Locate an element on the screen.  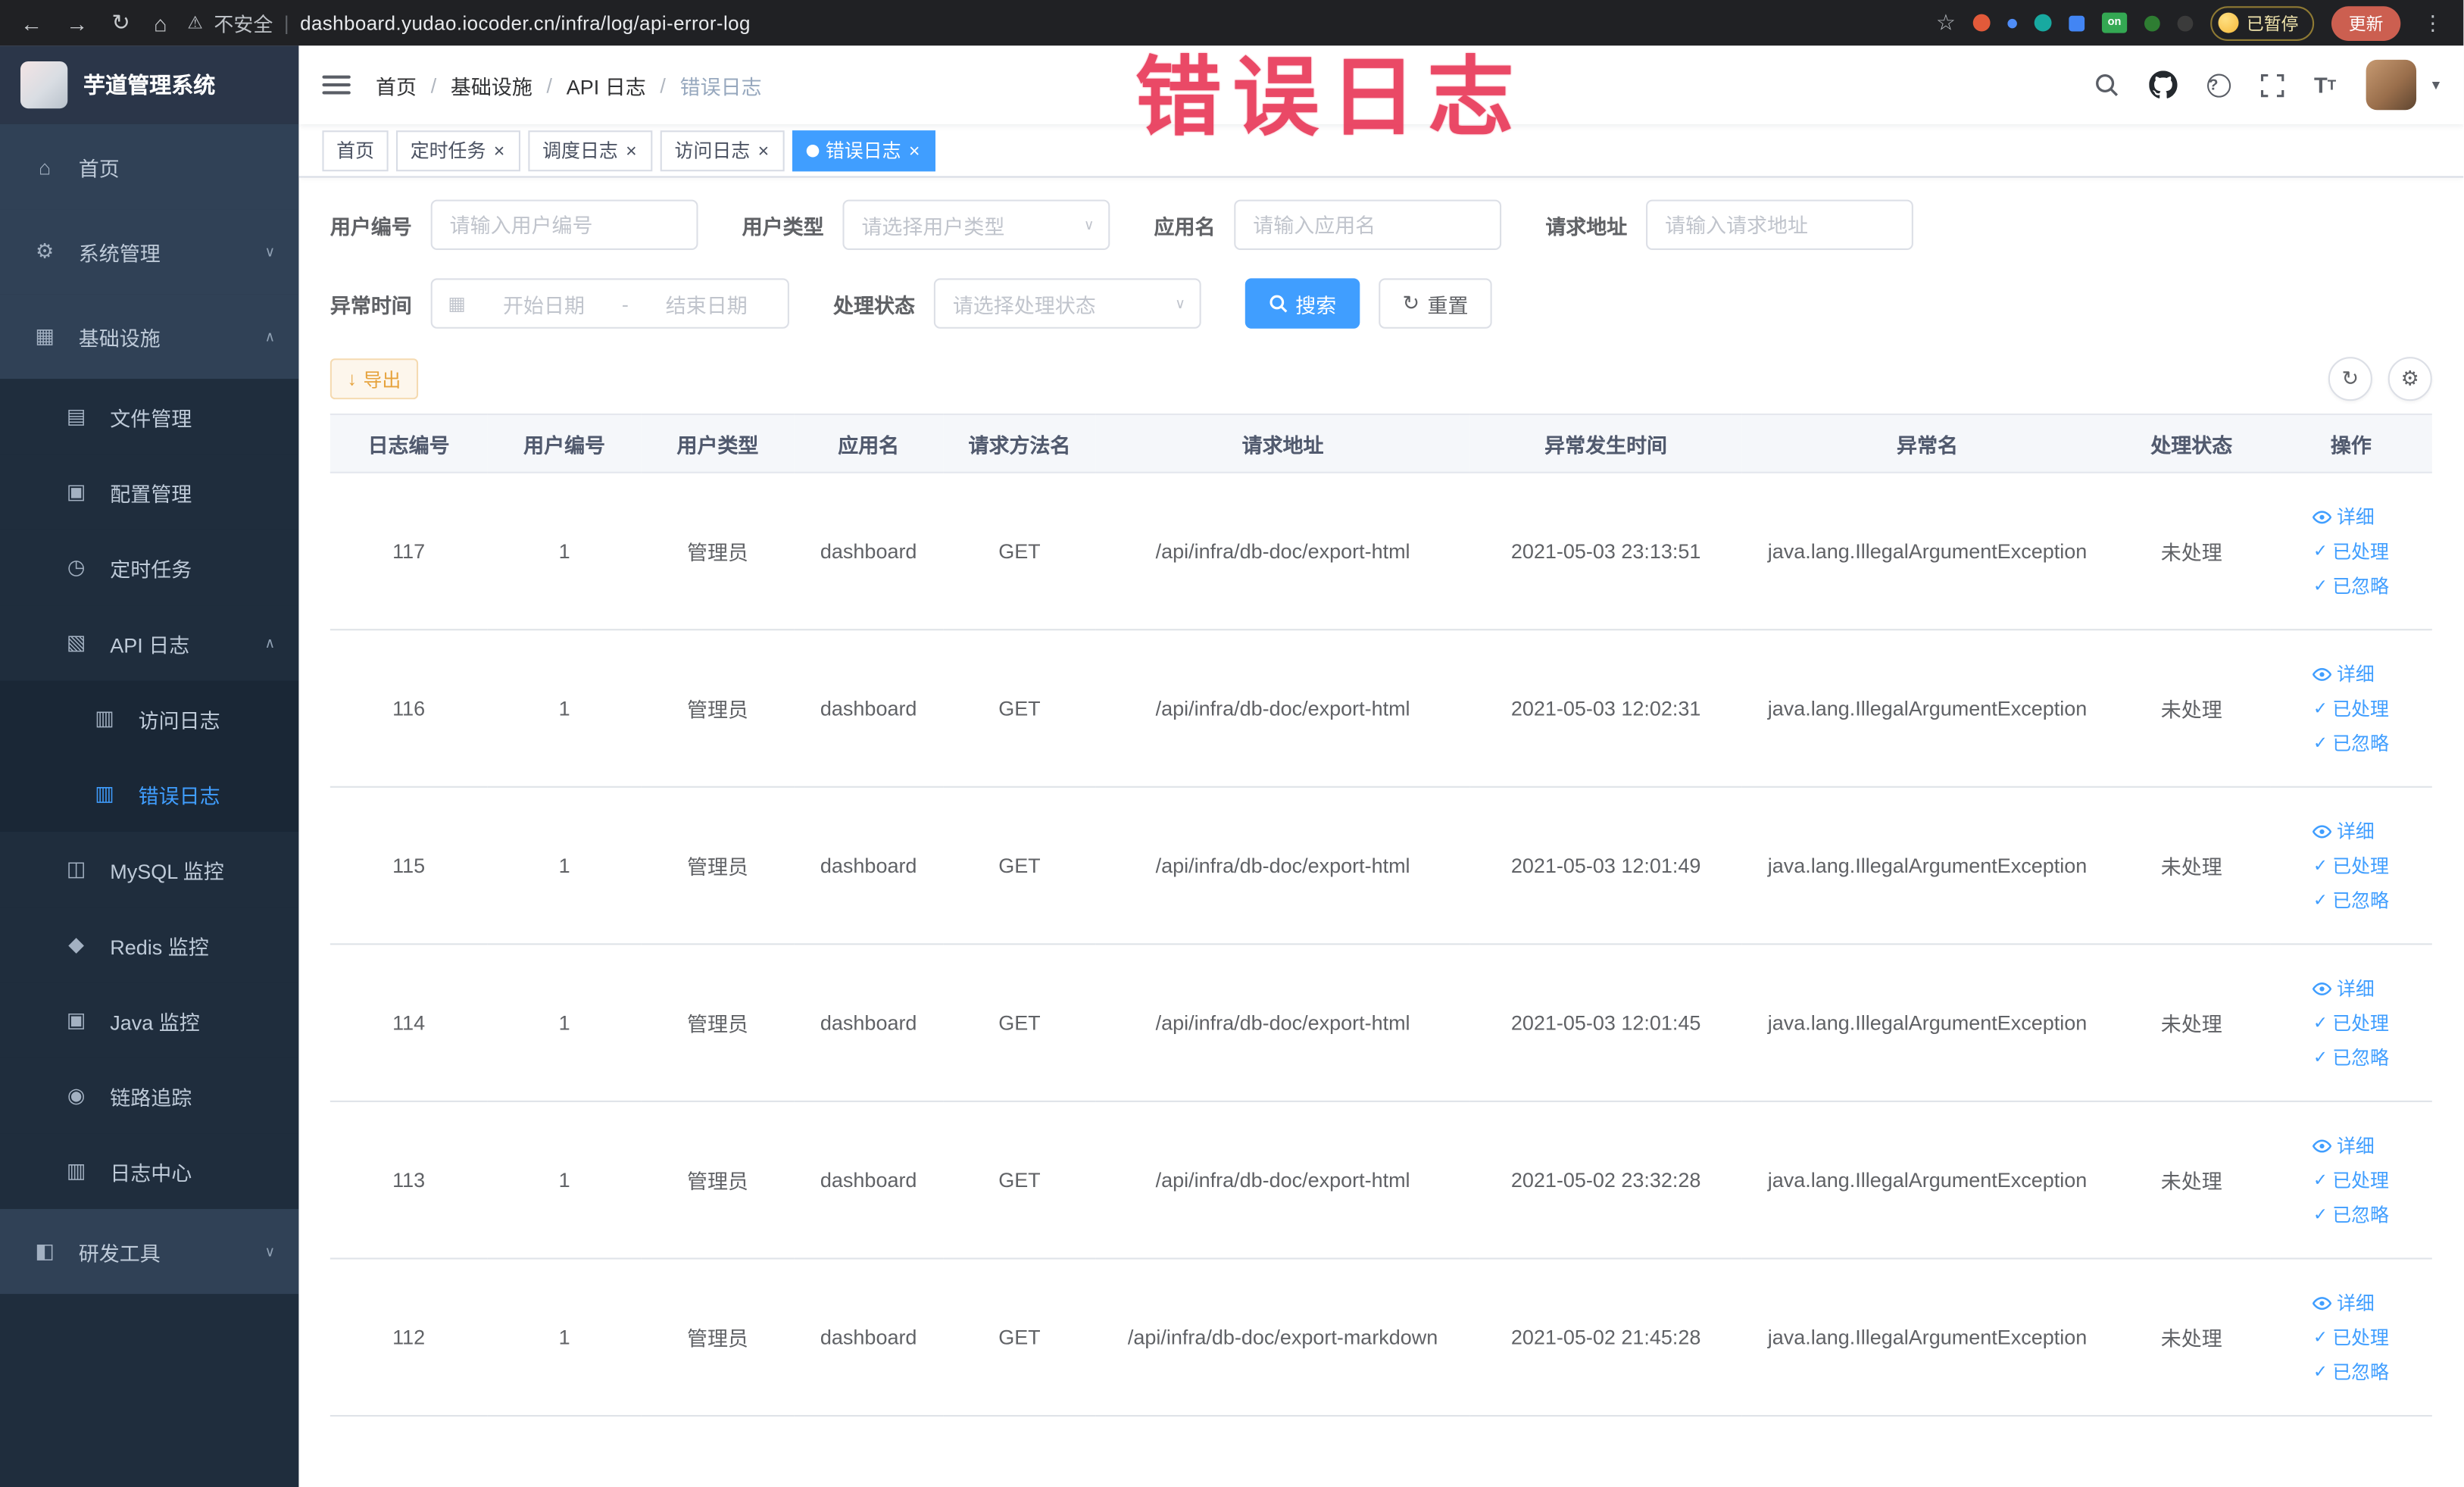
tab-scheduled-jobs: 定时任务 × is located at coordinates (458, 150).